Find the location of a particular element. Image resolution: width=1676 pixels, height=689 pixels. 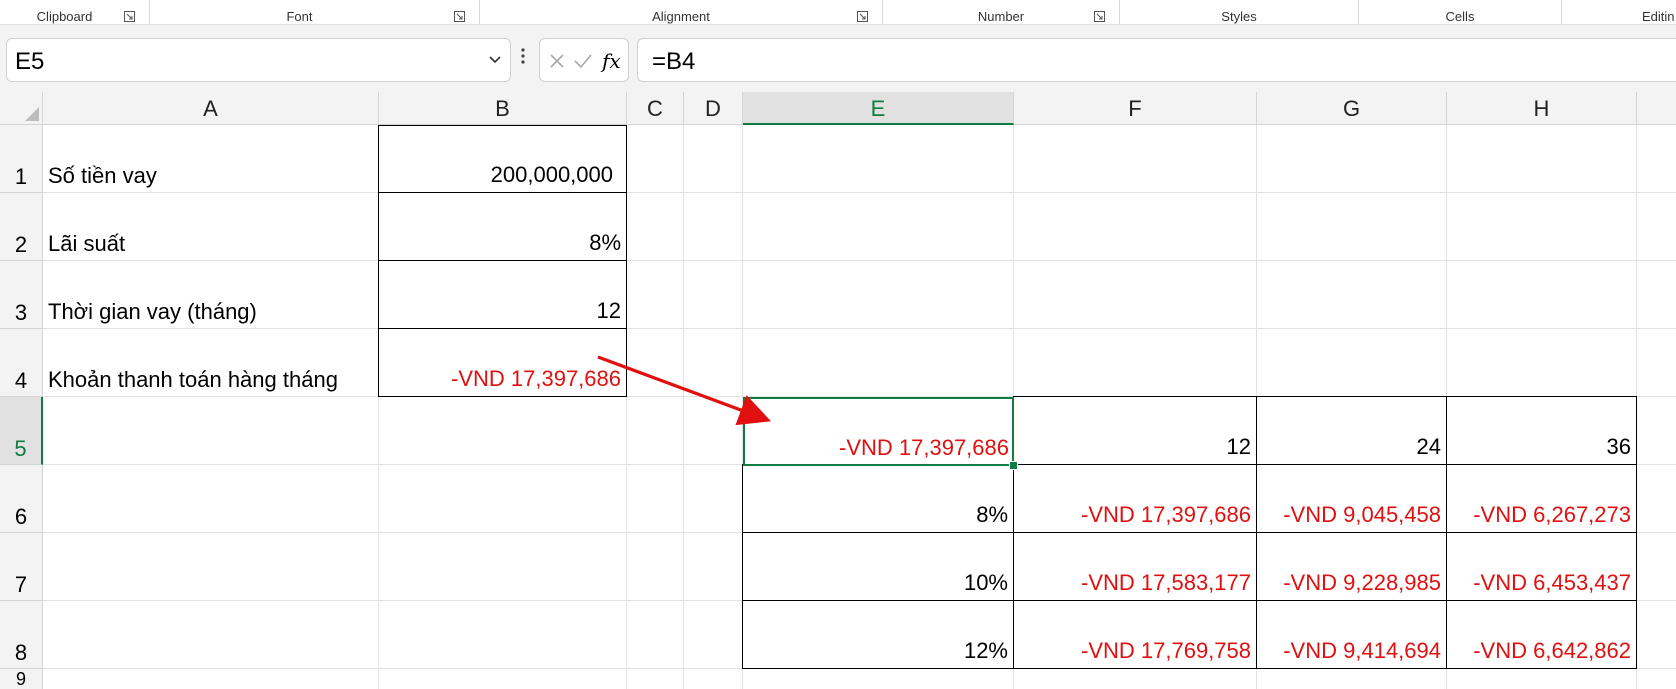

cell-b2: 8% is located at coordinates (502, 226).